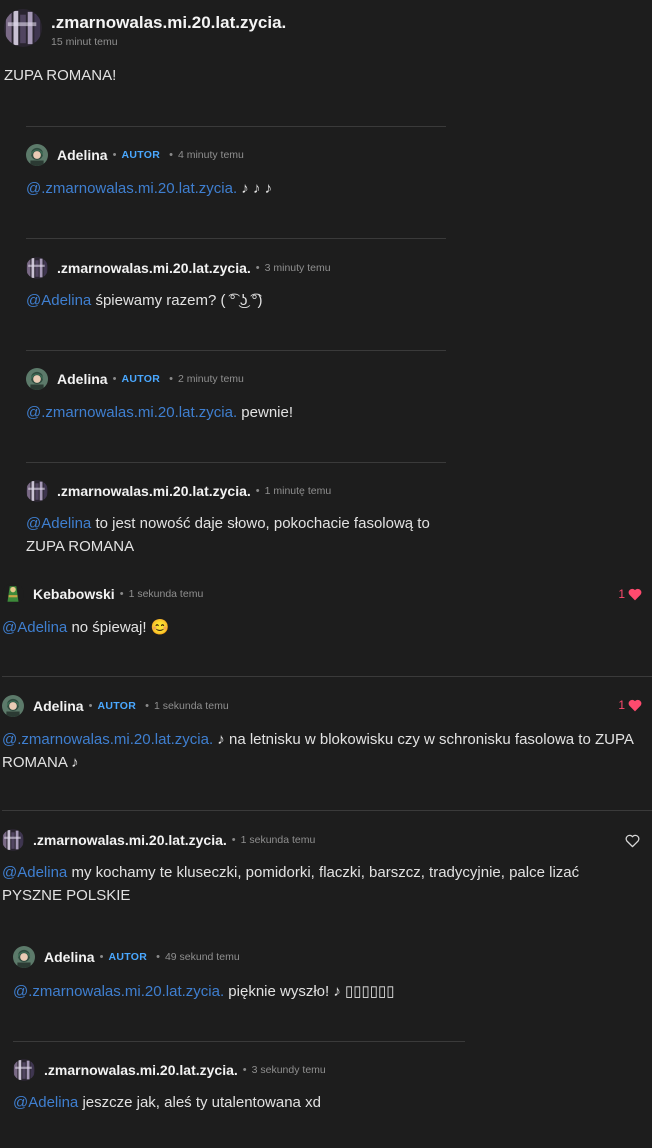 This screenshot has height=1148, width=652. I want to click on comment-text: @.zmarnowalas.mi.20.lat.zycia. ♪ ♪ ♪, so click(149, 188).